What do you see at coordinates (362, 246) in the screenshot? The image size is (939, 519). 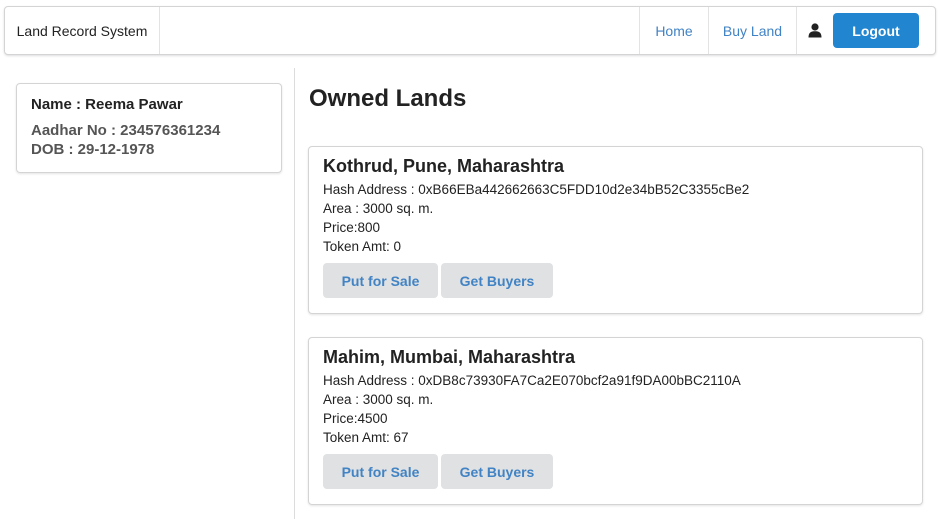 I see `land-token-amount: Token Amt: 0` at bounding box center [362, 246].